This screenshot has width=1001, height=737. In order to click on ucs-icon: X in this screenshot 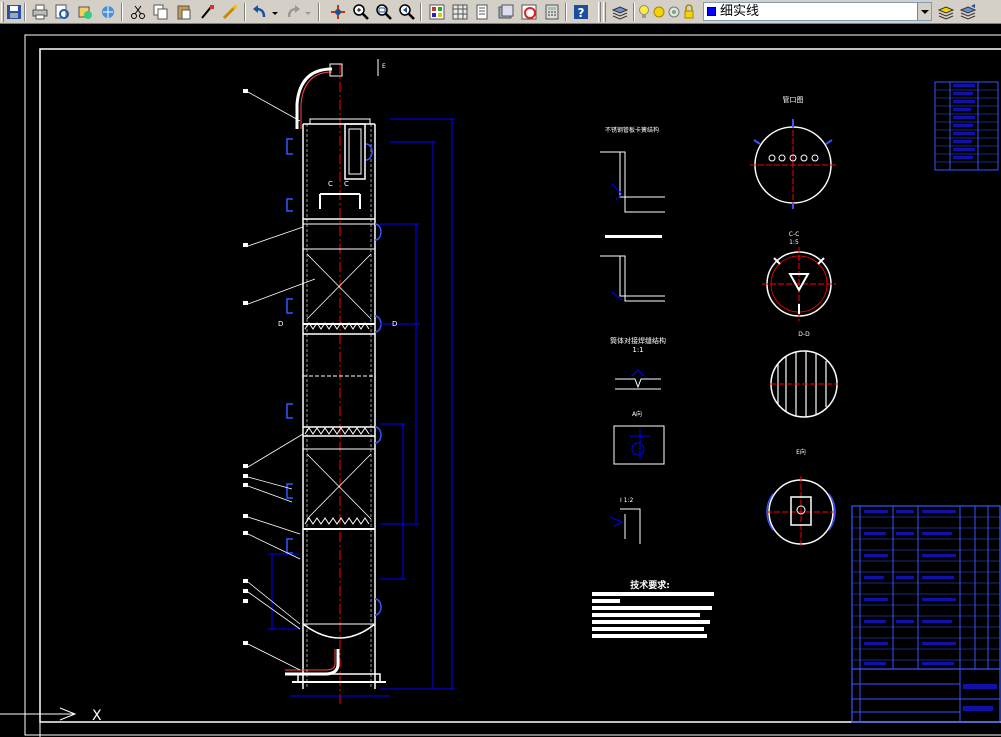, I will do `click(51, 714)`.